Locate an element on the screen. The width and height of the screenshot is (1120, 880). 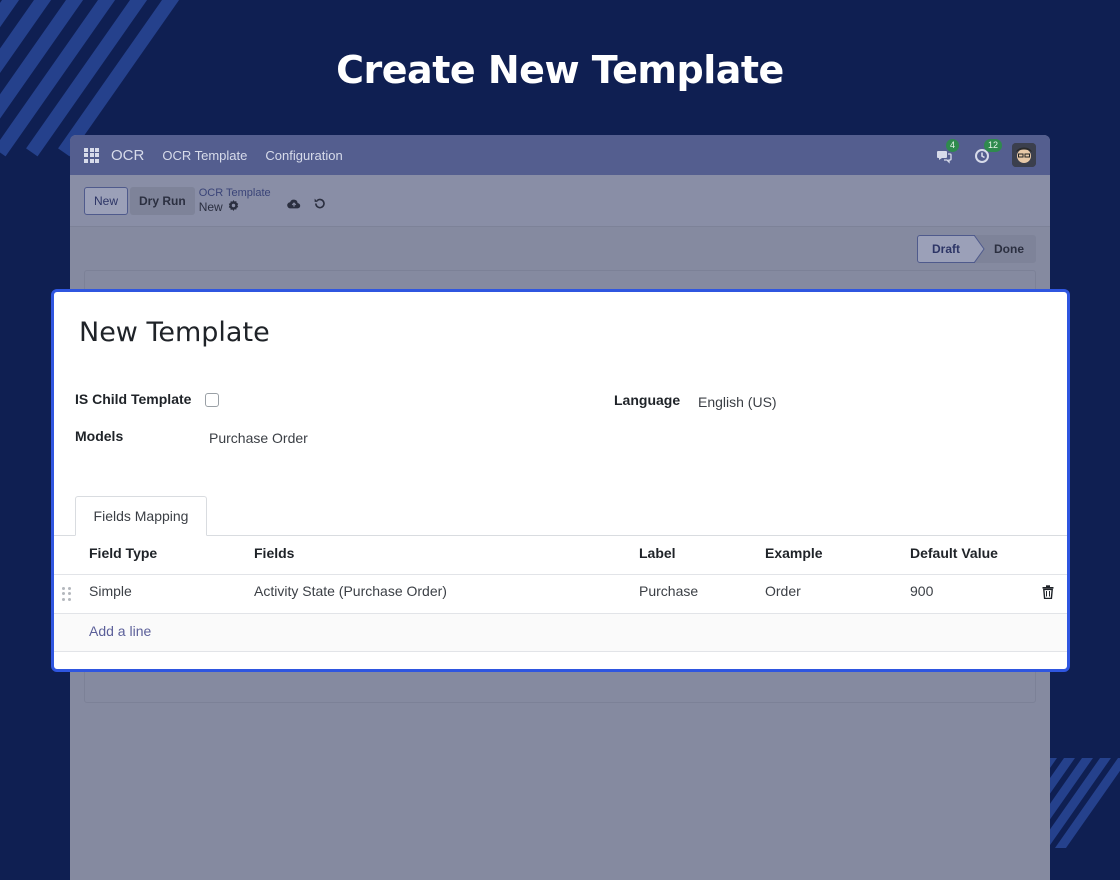
breadcrumb-parent: OCR Template is located at coordinates (235, 193).